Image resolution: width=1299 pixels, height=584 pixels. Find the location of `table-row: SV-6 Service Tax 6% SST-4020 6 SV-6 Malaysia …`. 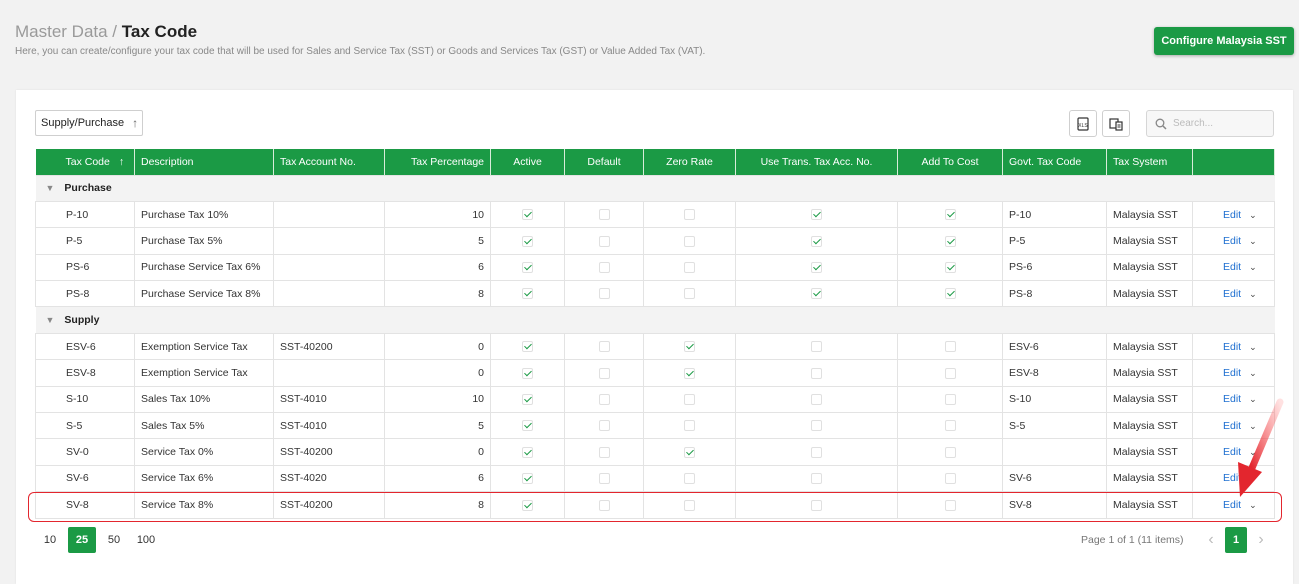

table-row: SV-6 Service Tax 6% SST-4020 6 SV-6 Malaysia … is located at coordinates (655, 478).